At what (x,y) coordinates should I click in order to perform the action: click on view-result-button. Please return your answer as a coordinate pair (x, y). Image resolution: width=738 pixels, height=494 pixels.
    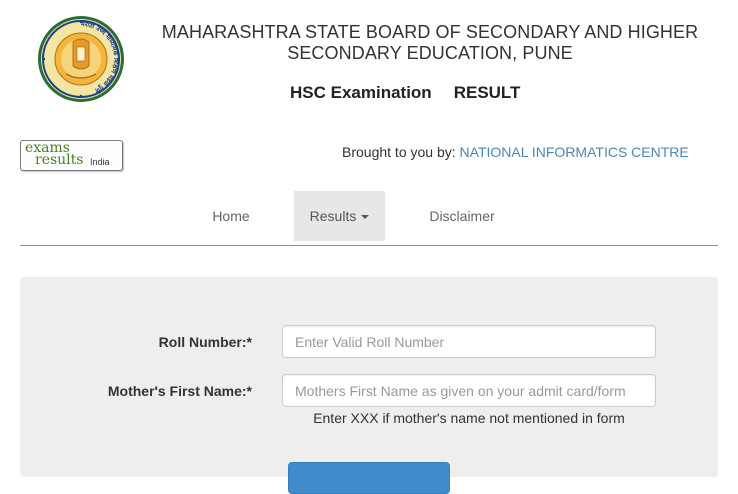
    Looking at the image, I should click on (369, 478).